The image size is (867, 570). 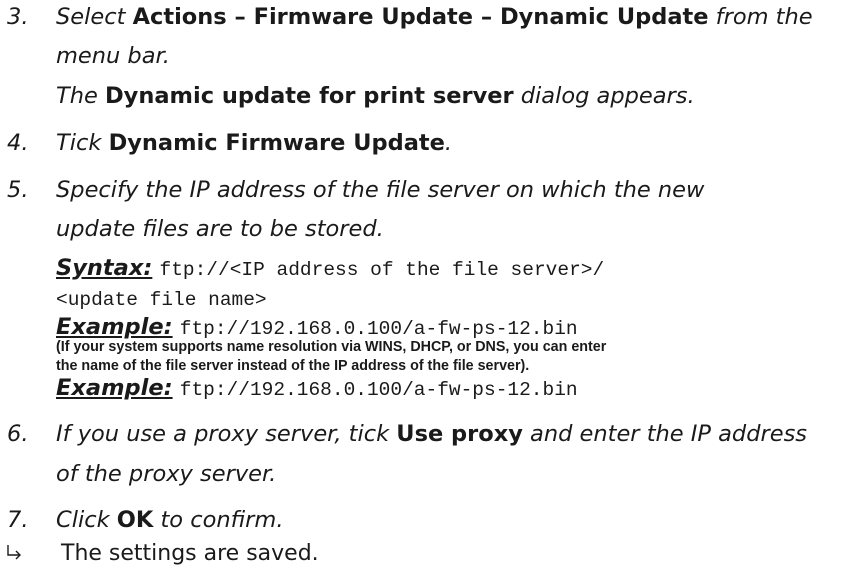 I want to click on syntax-line-2: <update file name>, so click(x=161, y=299).